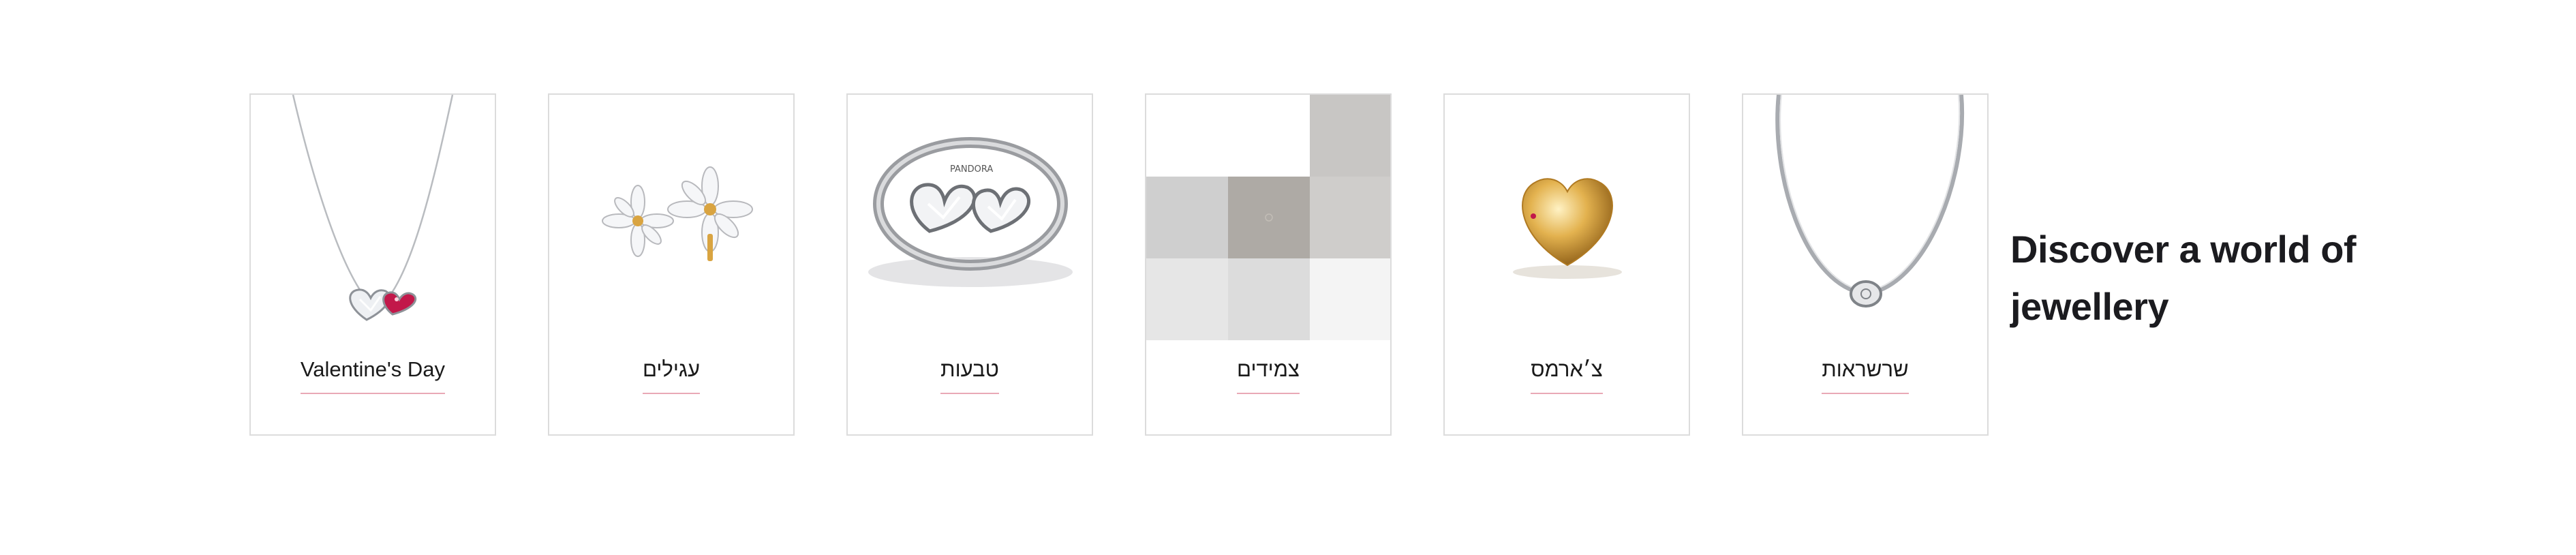 The width and height of the screenshot is (2576, 555). Describe the element at coordinates (1865, 217) in the screenshot. I see `snake-chain-necklace-image` at that location.